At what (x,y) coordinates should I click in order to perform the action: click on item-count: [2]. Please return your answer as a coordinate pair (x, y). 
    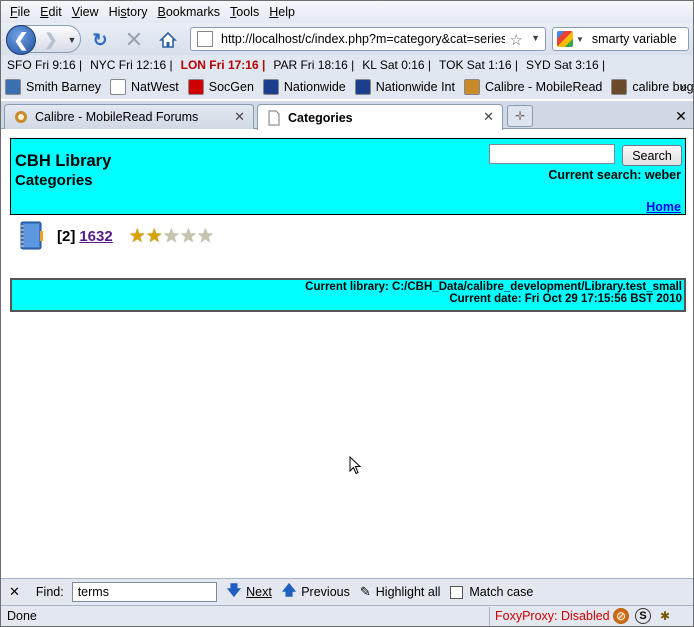
    Looking at the image, I should click on (66, 236).